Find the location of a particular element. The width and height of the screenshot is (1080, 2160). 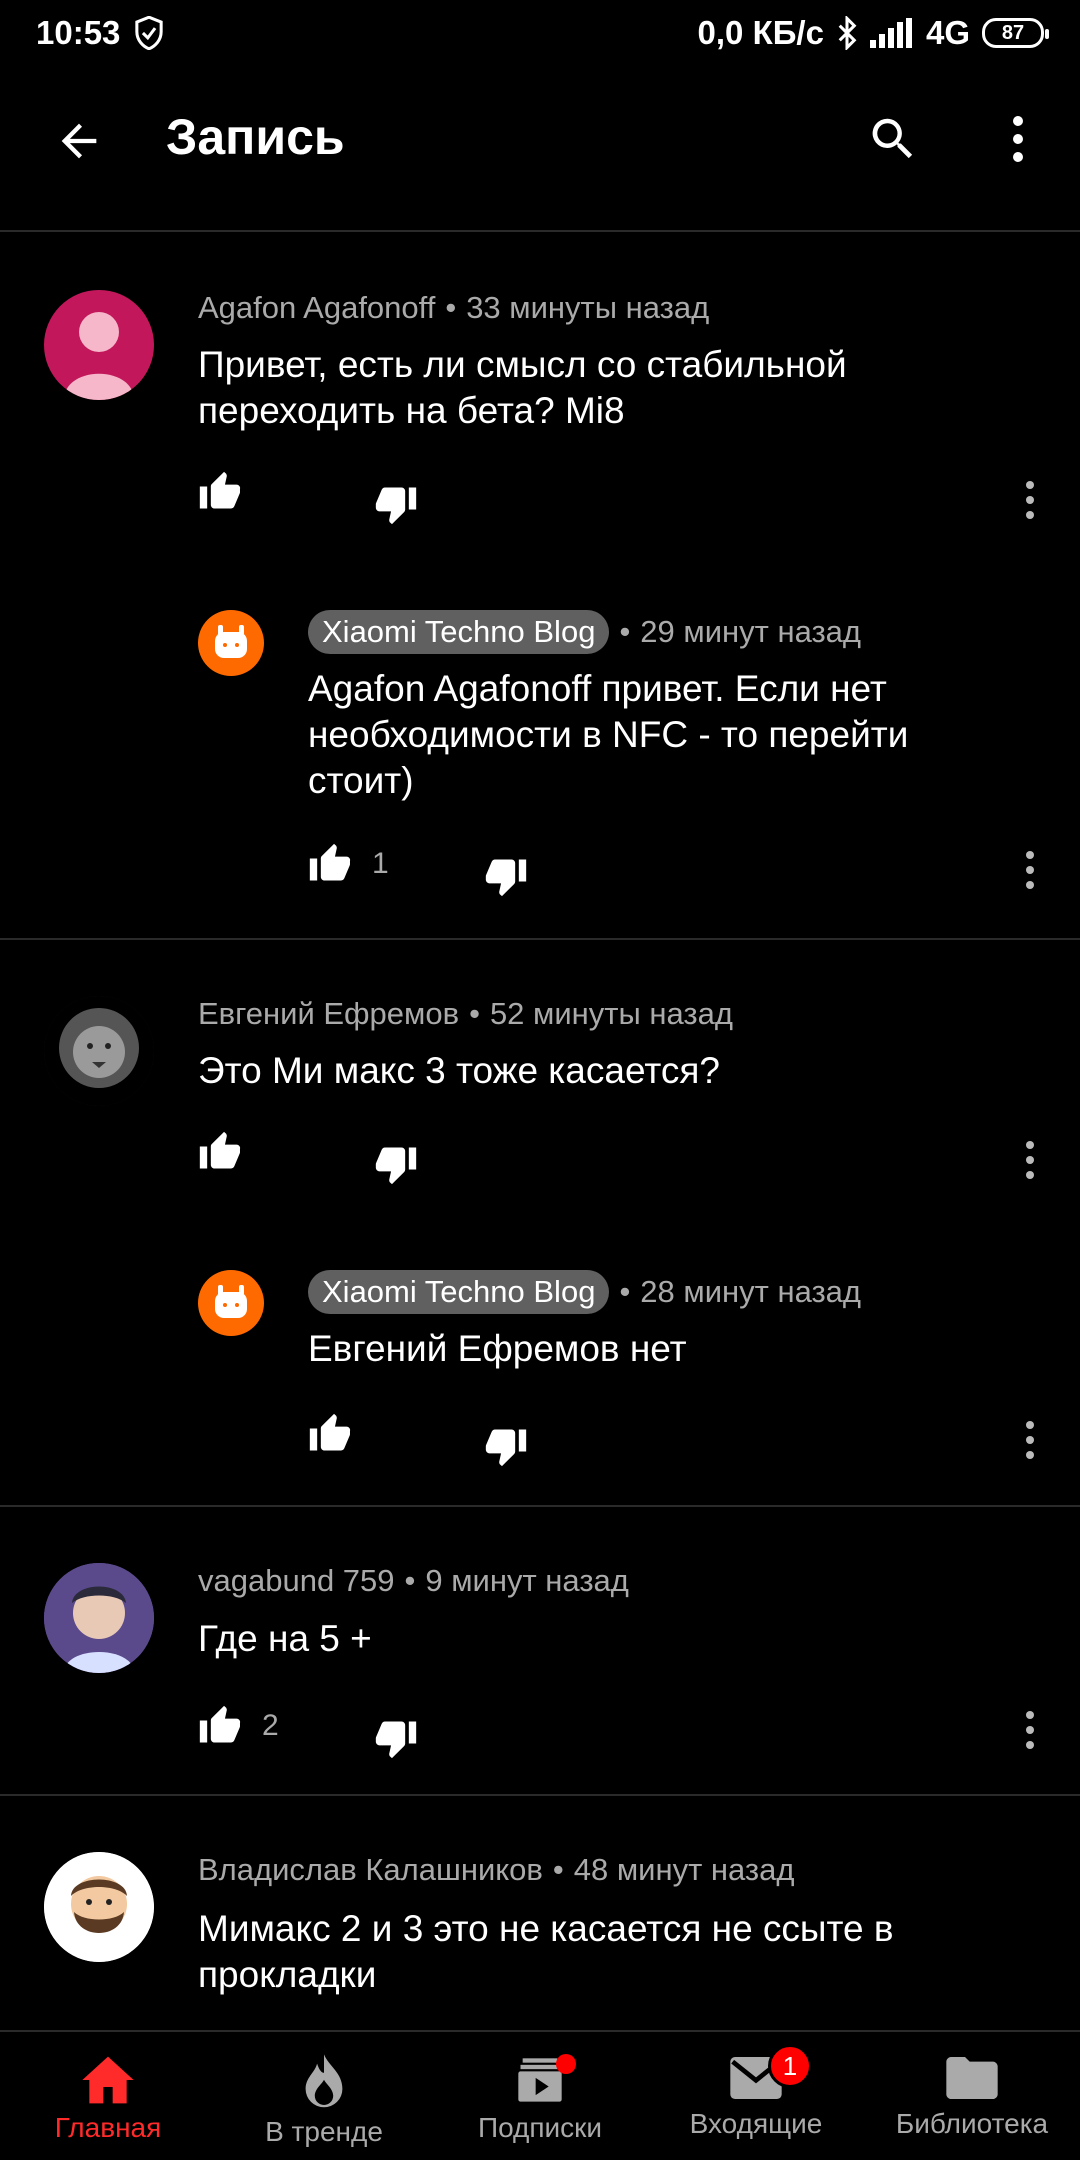

status-bar: 10:53 0,0 КБ/с 4G 87 is located at coordinates (540, 33).